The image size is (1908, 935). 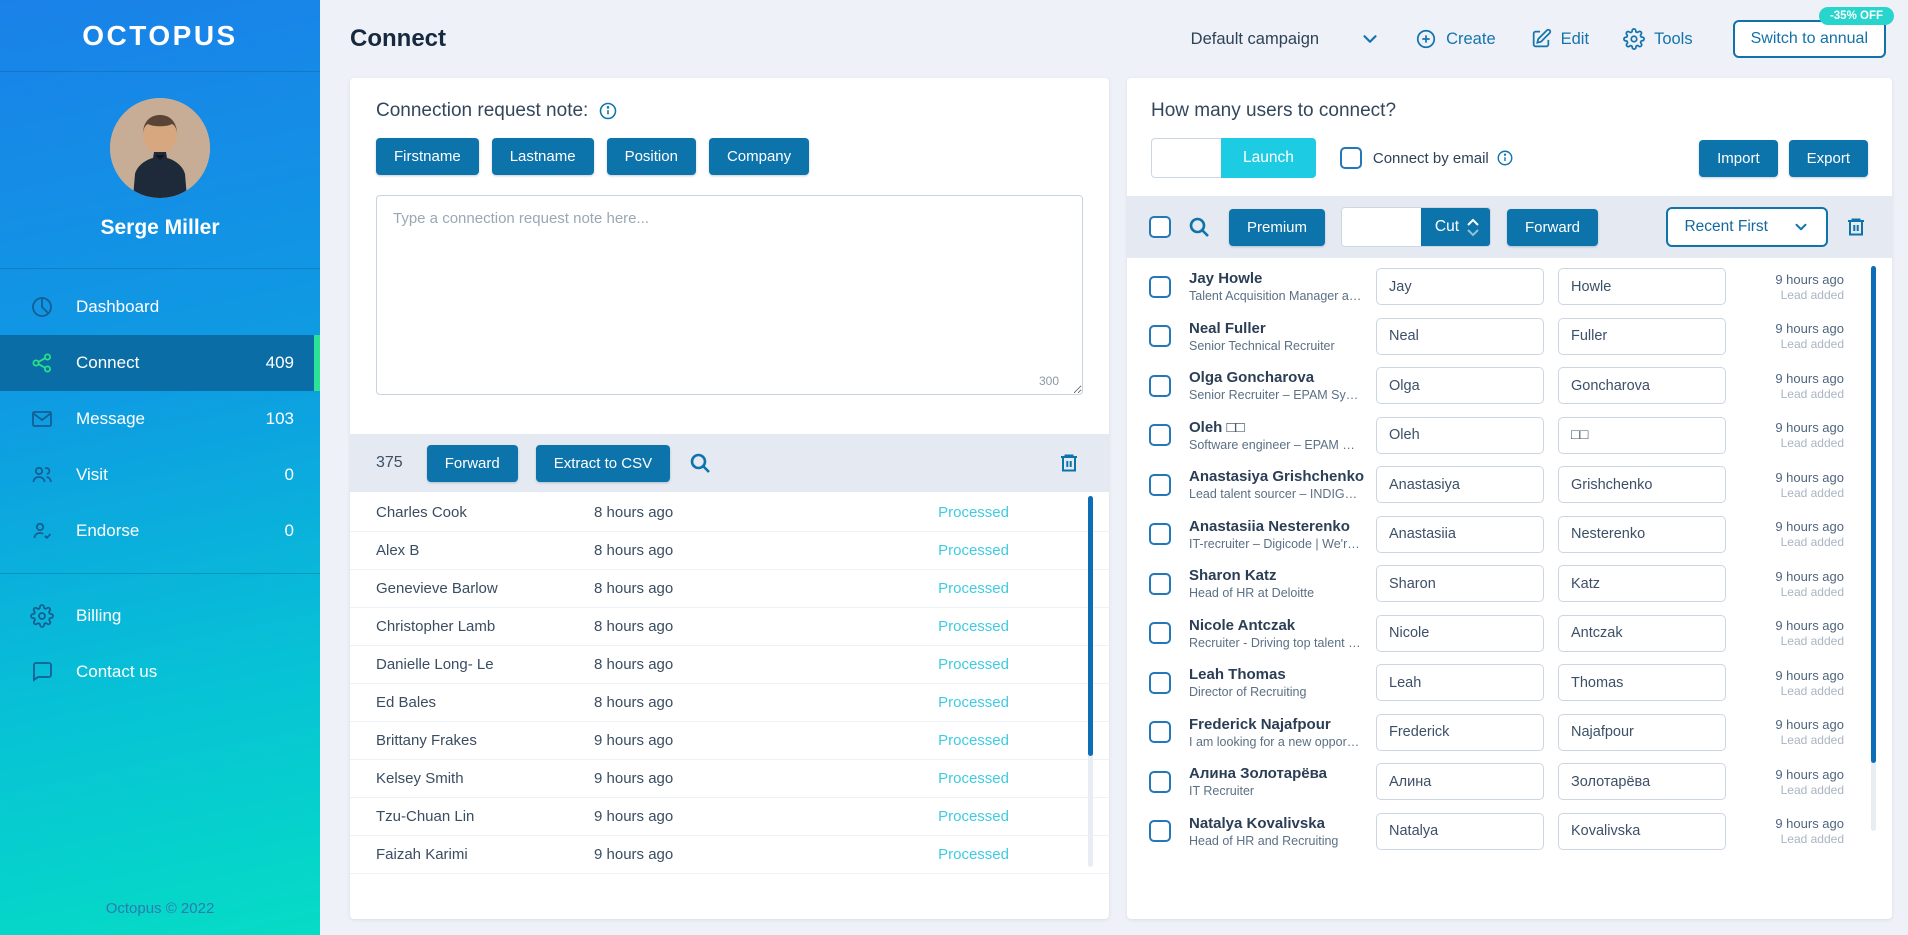 I want to click on processed-row: Charles Cook 8 hours ago Processed, so click(x=729, y=513).